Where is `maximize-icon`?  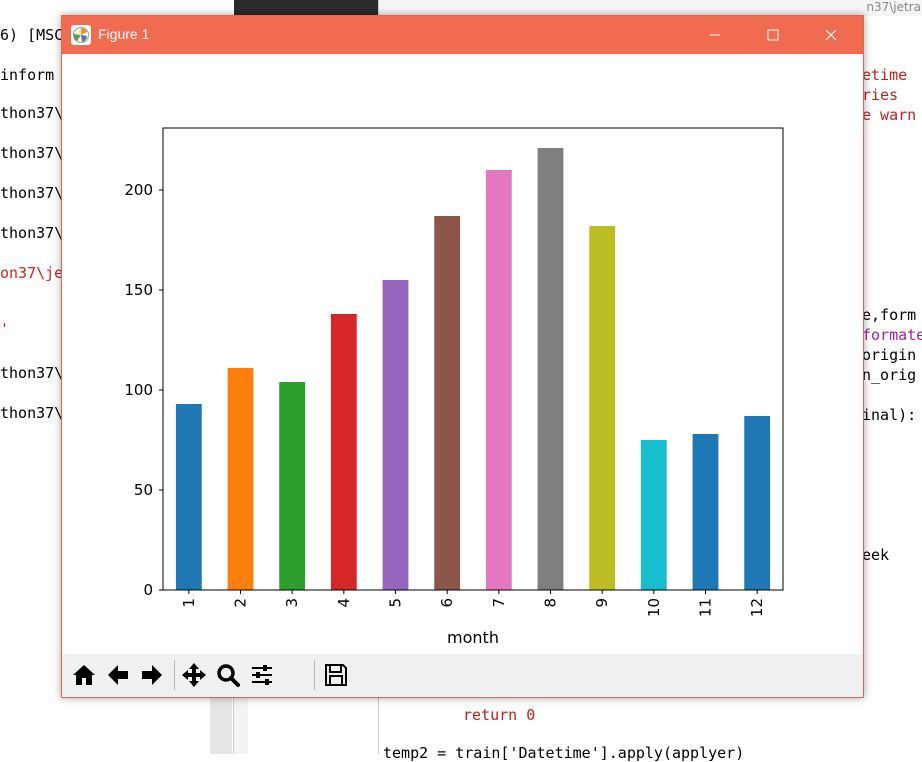 maximize-icon is located at coordinates (773, 35).